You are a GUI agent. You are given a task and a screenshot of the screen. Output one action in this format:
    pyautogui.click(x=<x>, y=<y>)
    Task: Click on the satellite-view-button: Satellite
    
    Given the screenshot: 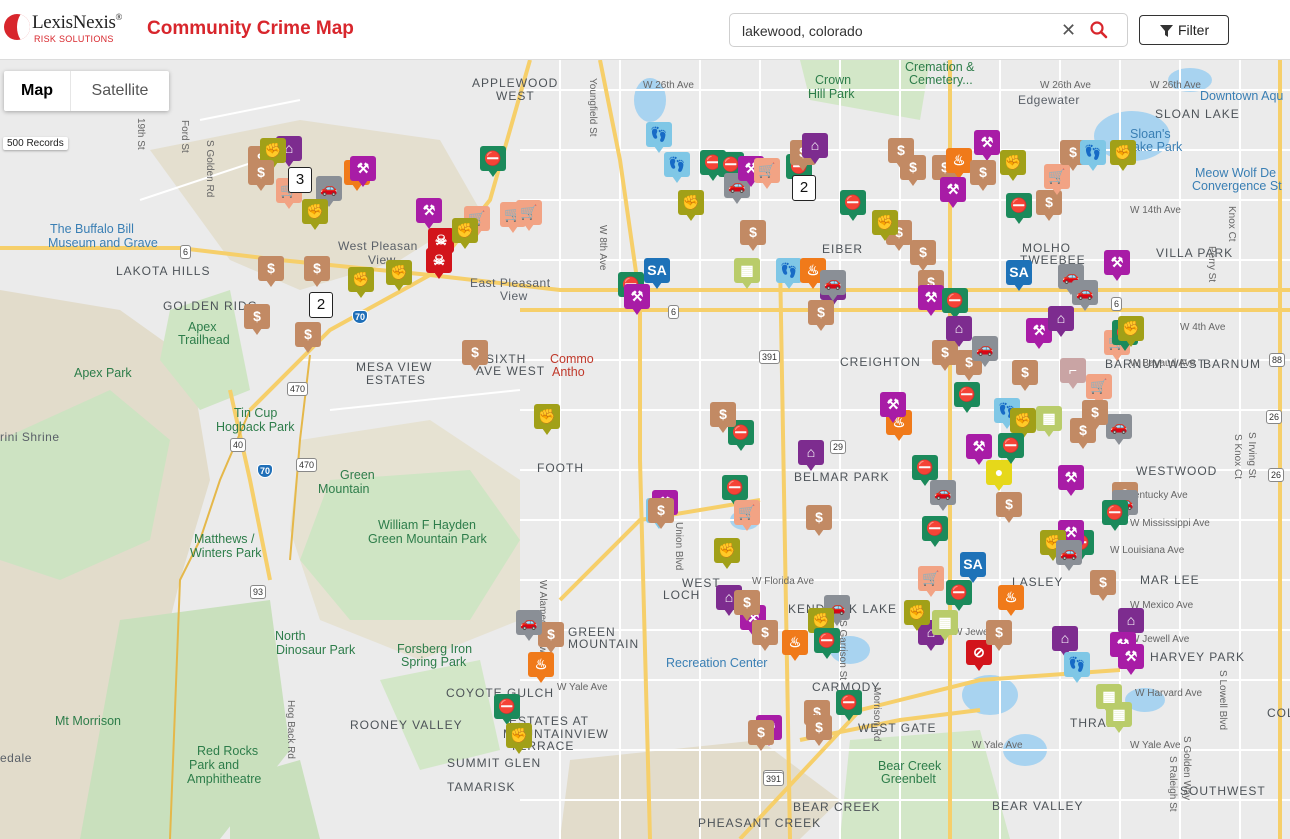 What is the action you would take?
    pyautogui.click(x=120, y=91)
    